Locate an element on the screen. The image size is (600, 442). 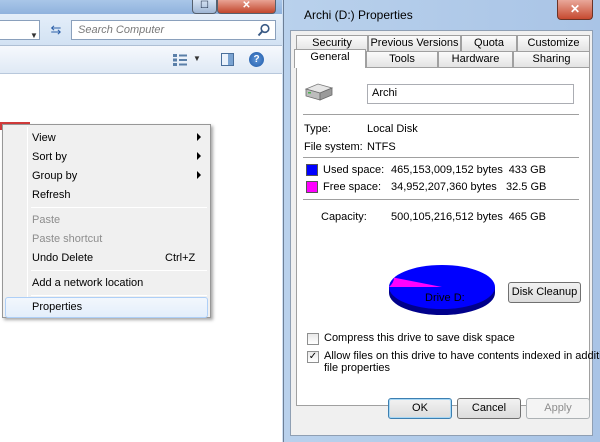
disk-usage-pie-chart is located at coordinates (442, 290).